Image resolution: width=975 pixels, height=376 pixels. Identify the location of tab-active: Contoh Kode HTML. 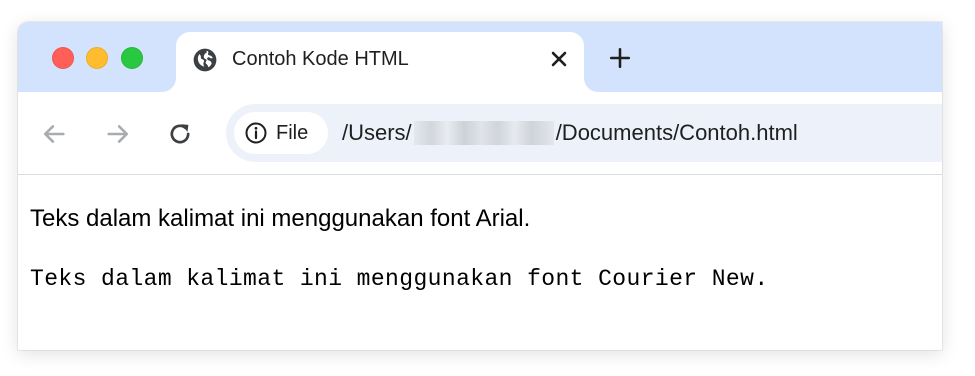
(380, 62).